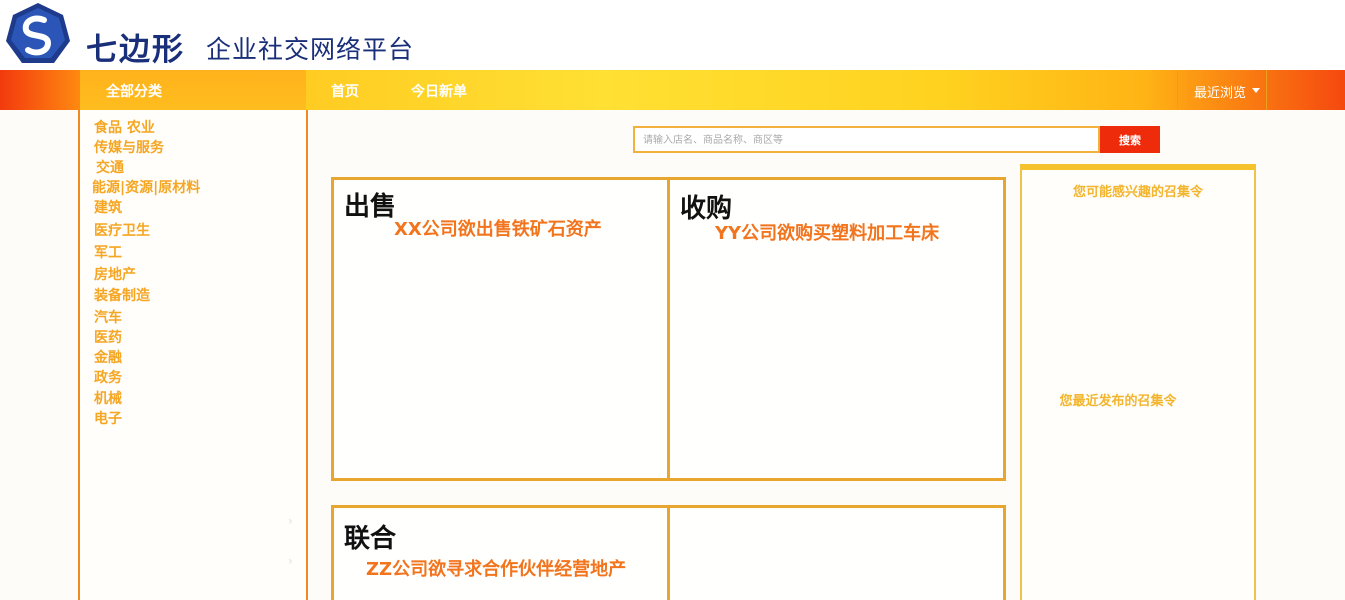  What do you see at coordinates (147, 338) in the screenshot?
I see `category-item-pharma: 医药` at bounding box center [147, 338].